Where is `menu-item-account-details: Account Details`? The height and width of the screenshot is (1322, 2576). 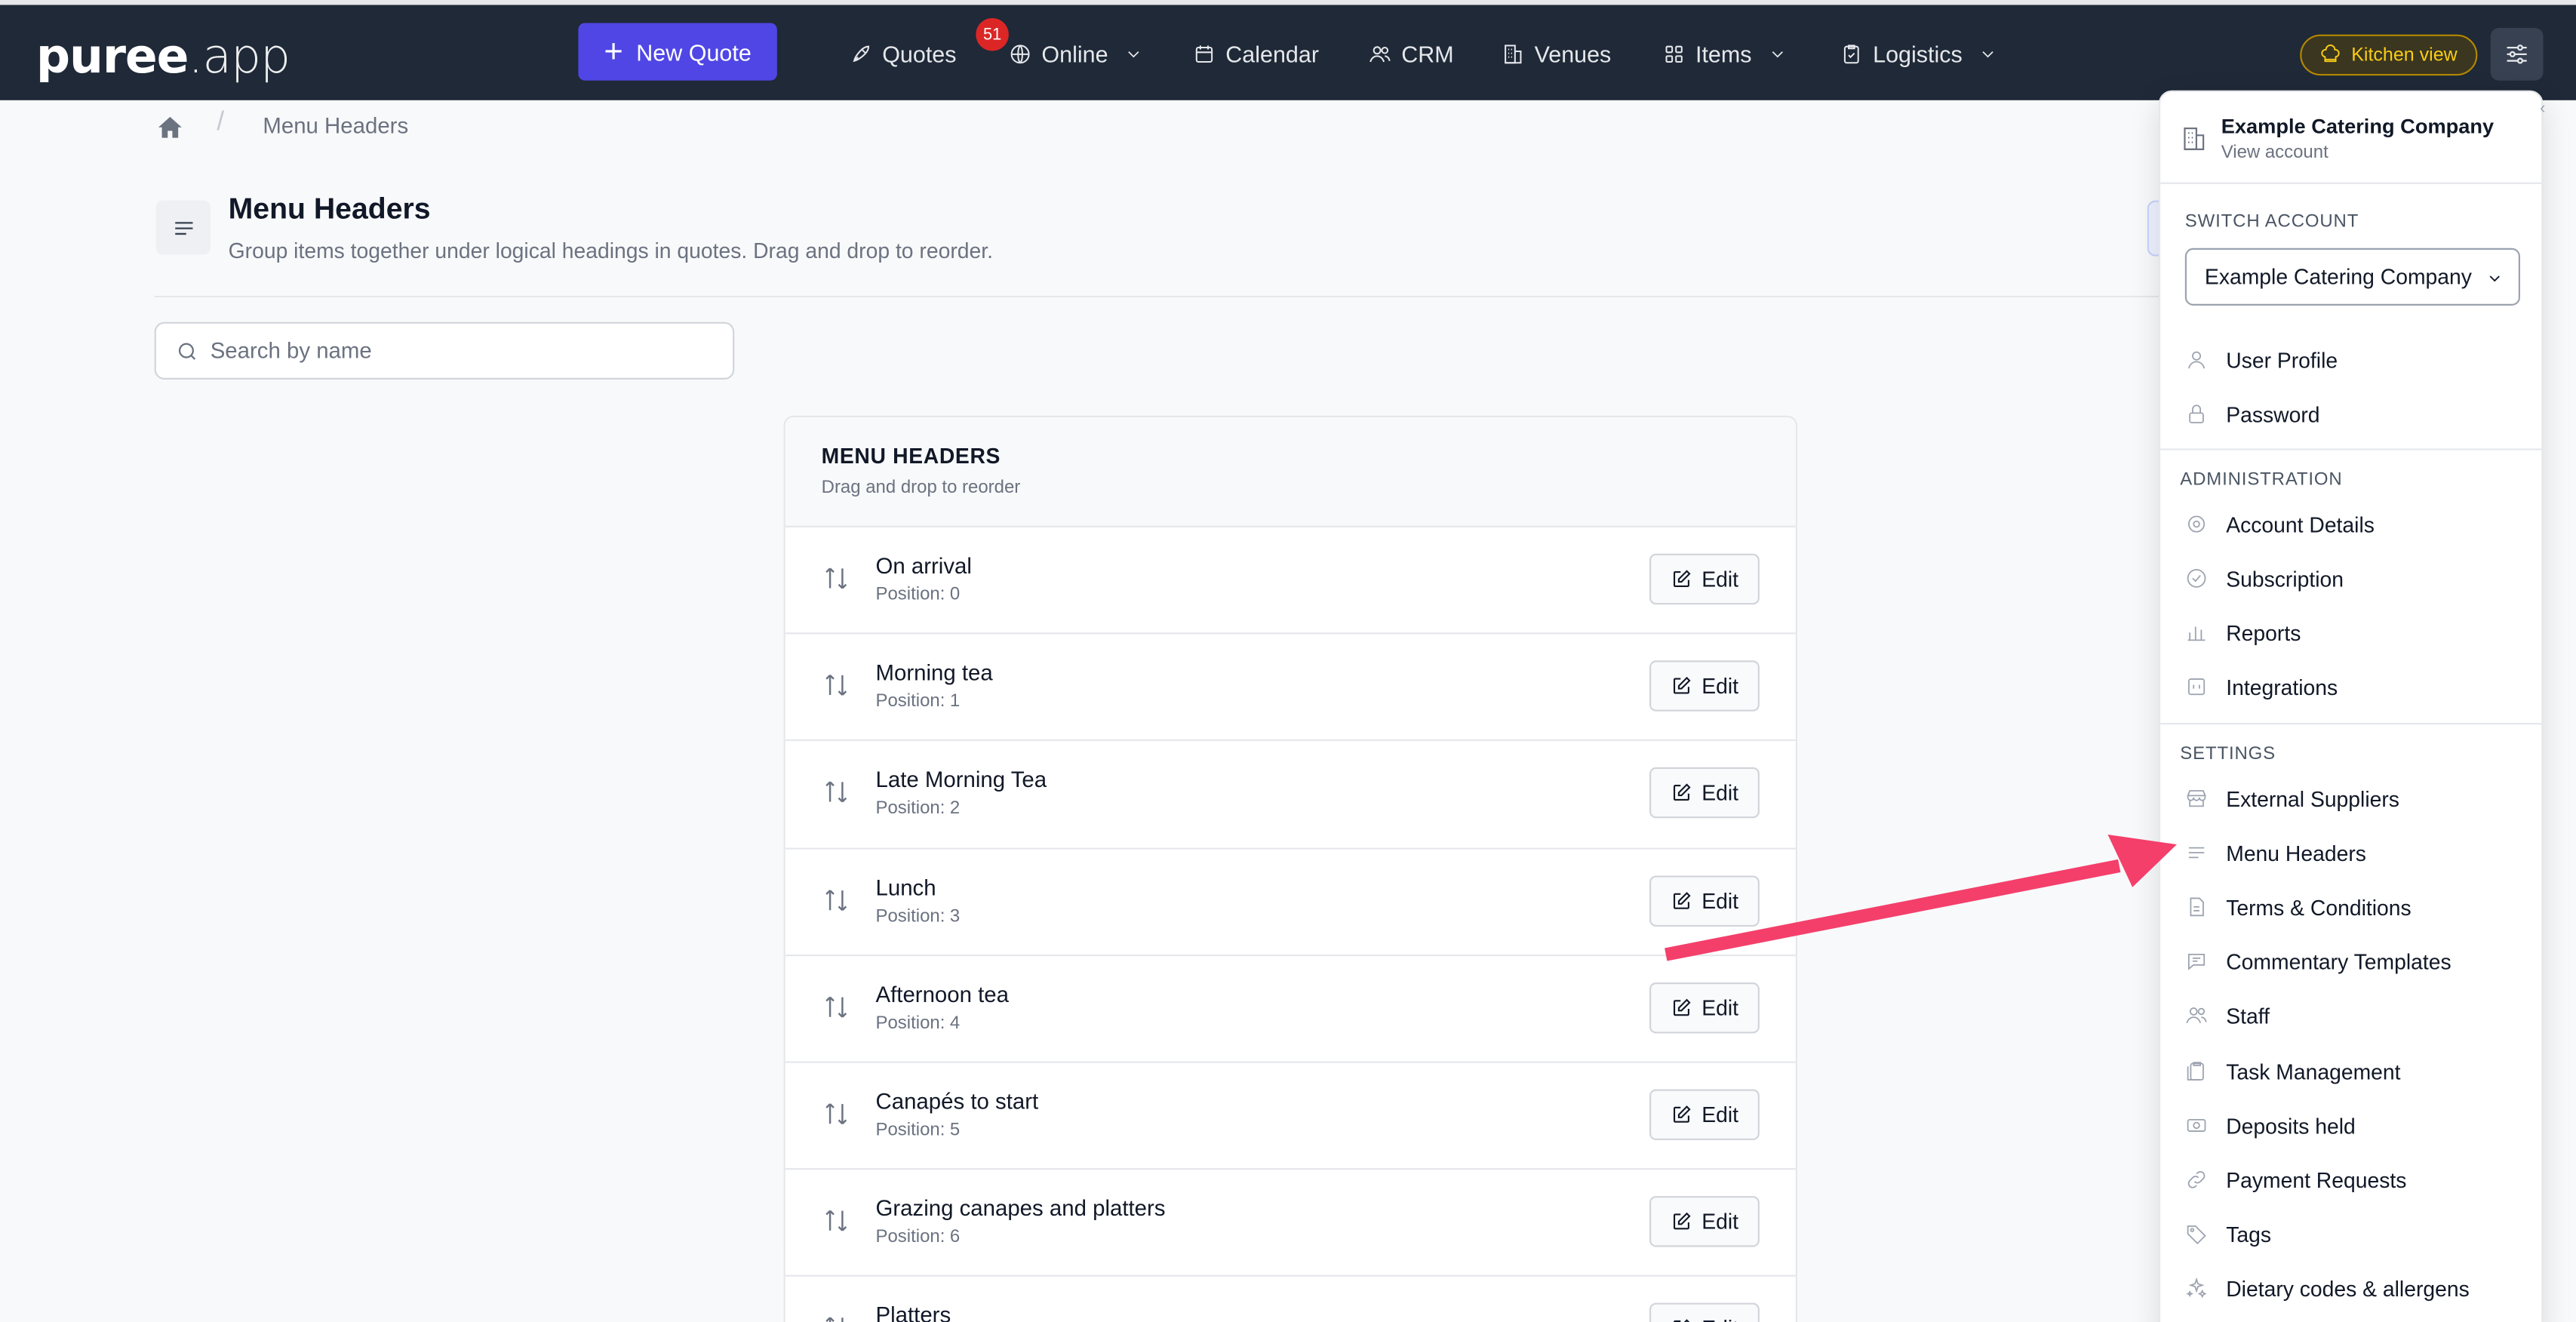
menu-item-account-details: Account Details is located at coordinates (2350, 526).